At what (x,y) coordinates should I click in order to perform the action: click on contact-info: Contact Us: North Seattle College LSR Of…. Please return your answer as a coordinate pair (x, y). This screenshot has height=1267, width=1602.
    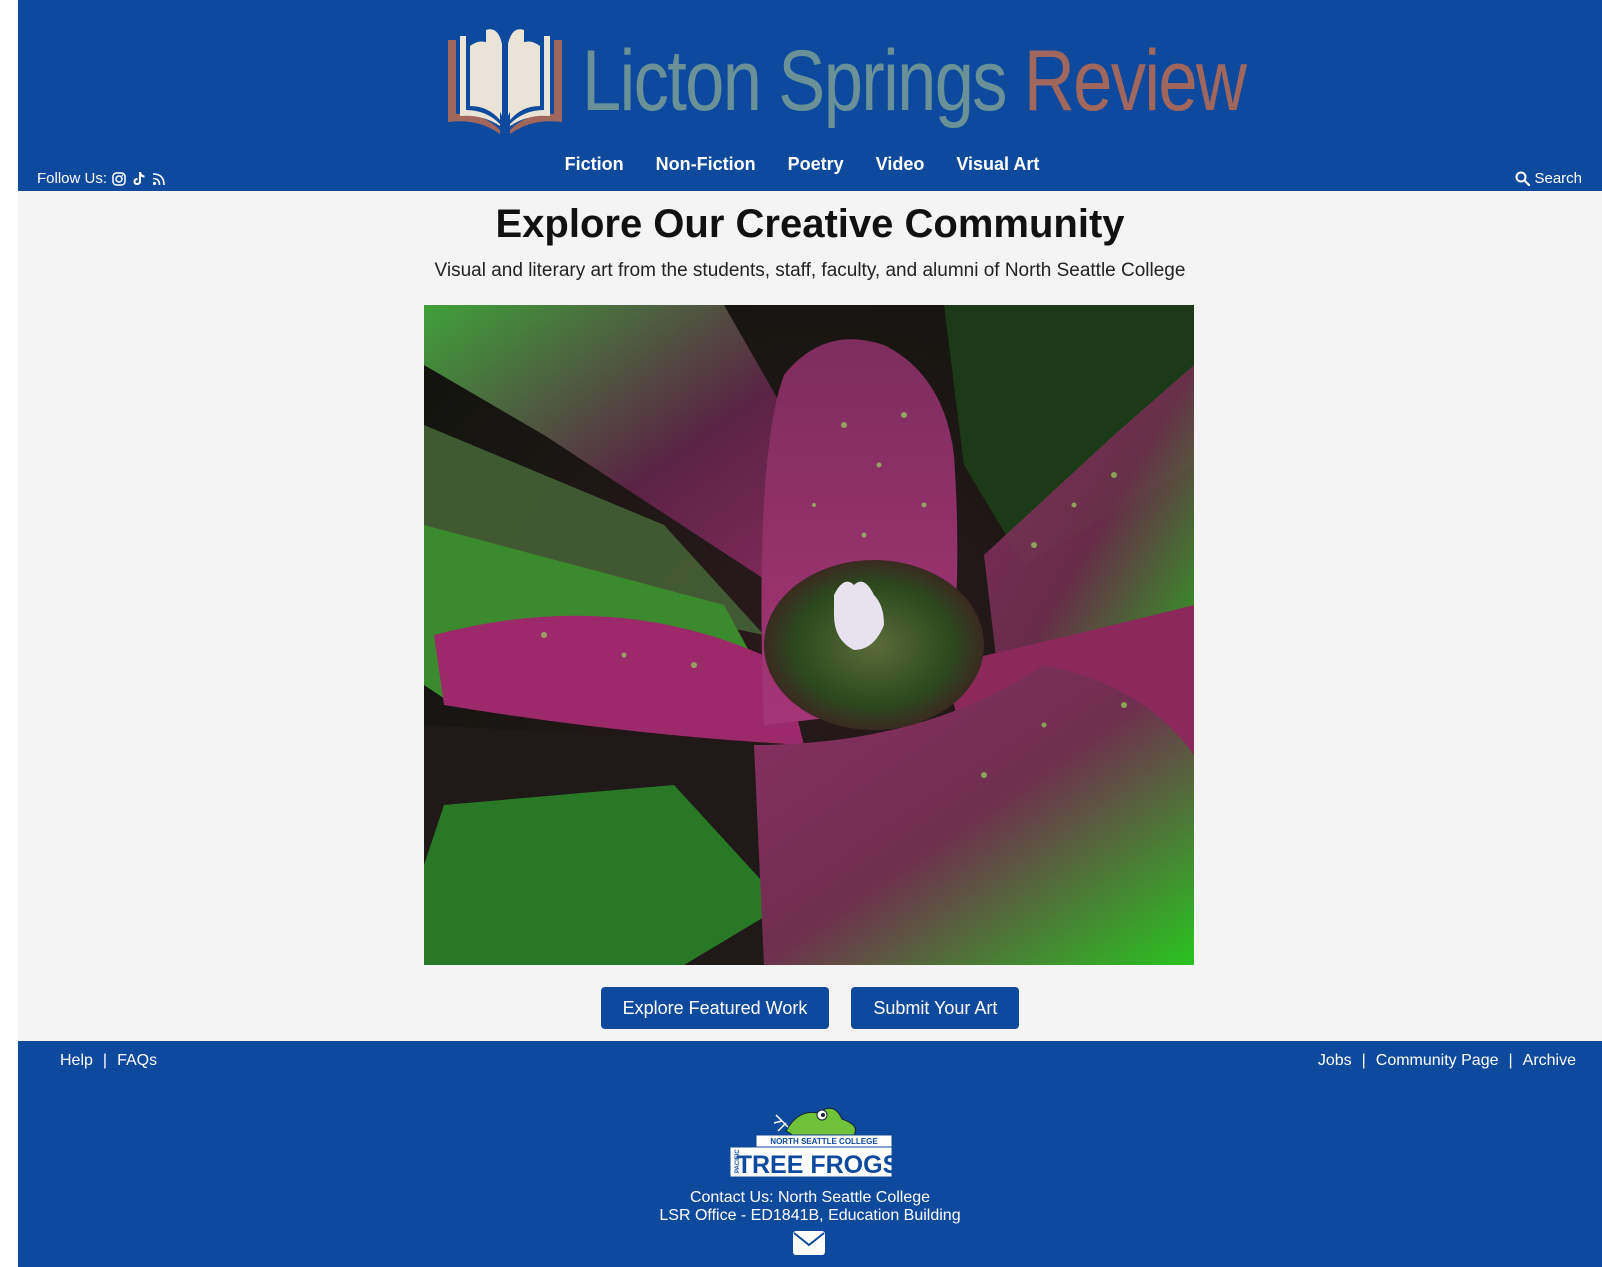
    Looking at the image, I should click on (810, 1207).